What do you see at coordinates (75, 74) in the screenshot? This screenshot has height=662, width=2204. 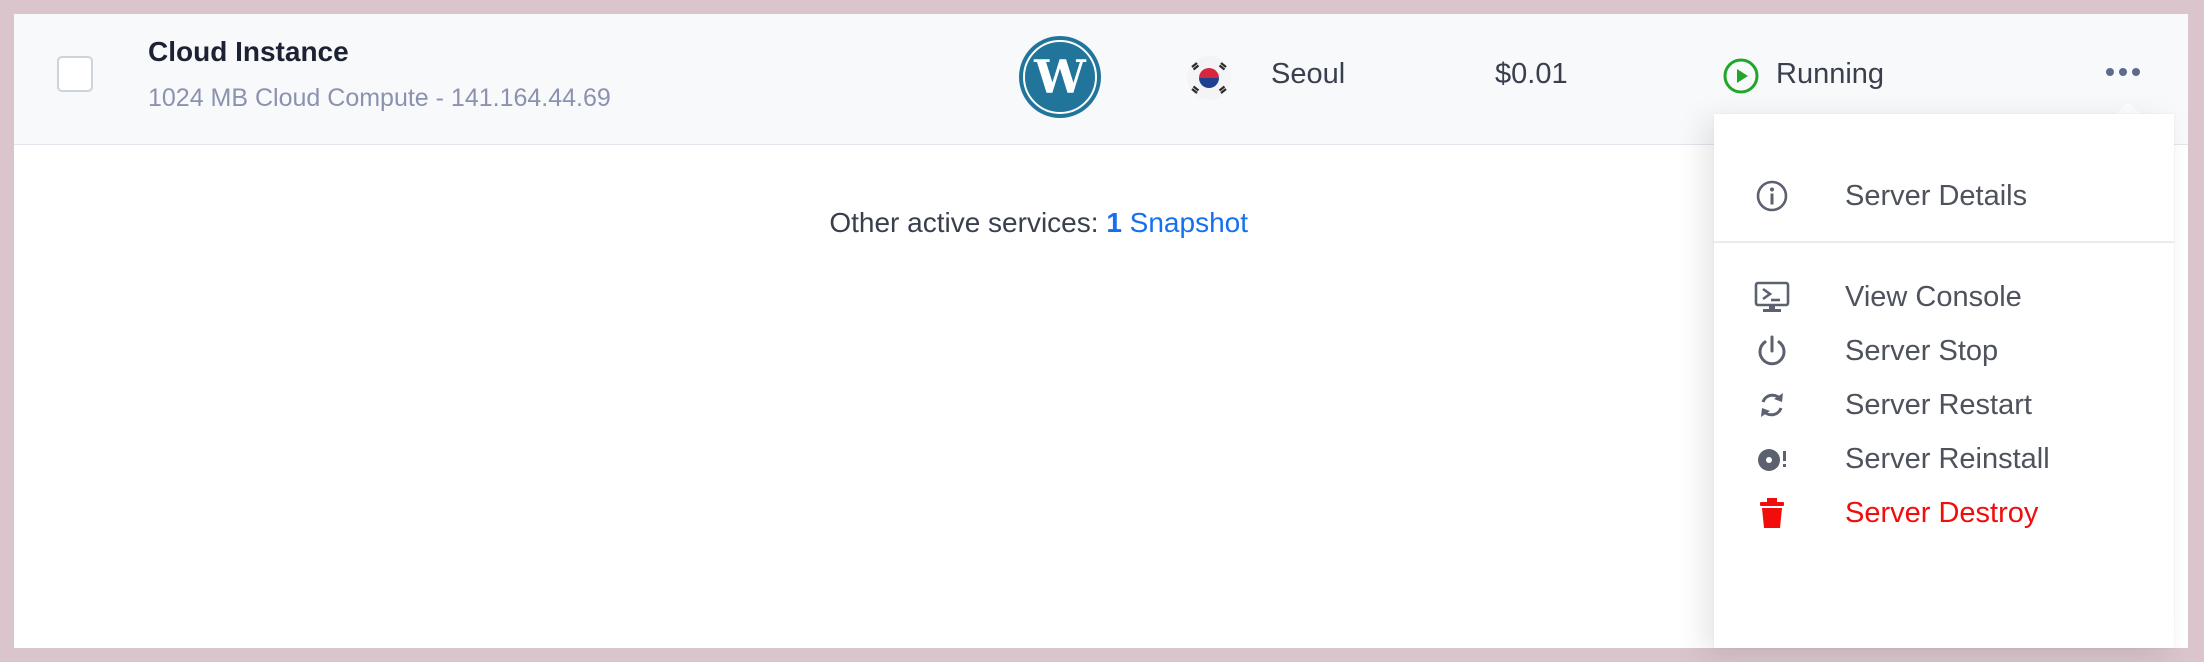 I see `select-checkbox` at bounding box center [75, 74].